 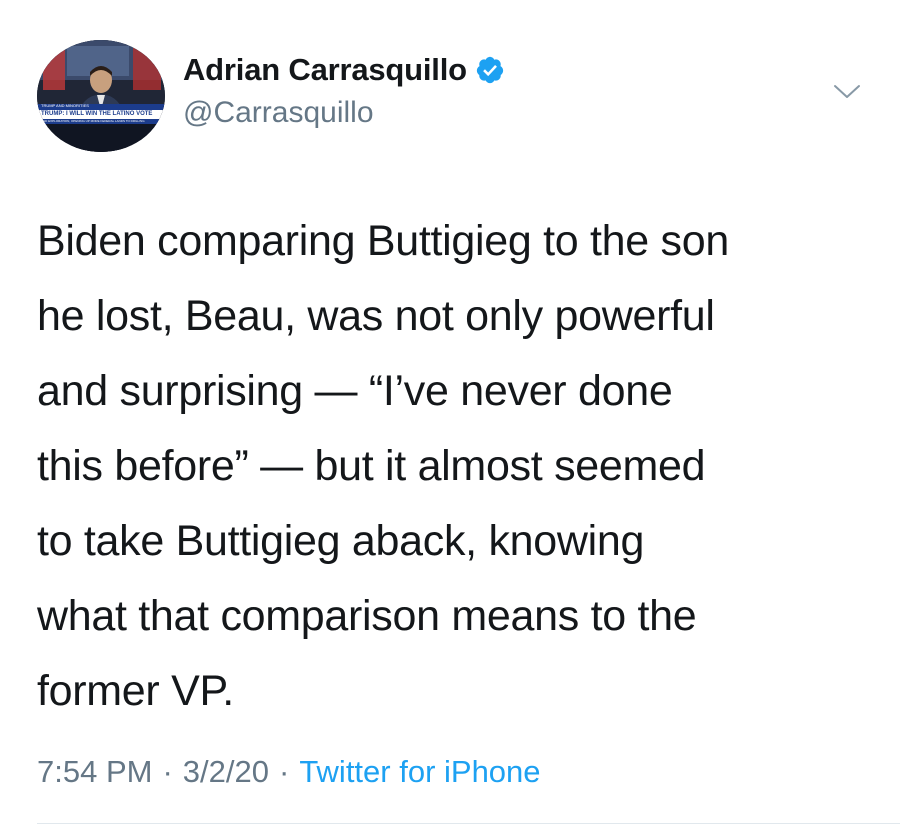 I want to click on chevron-down-icon, so click(x=847, y=92).